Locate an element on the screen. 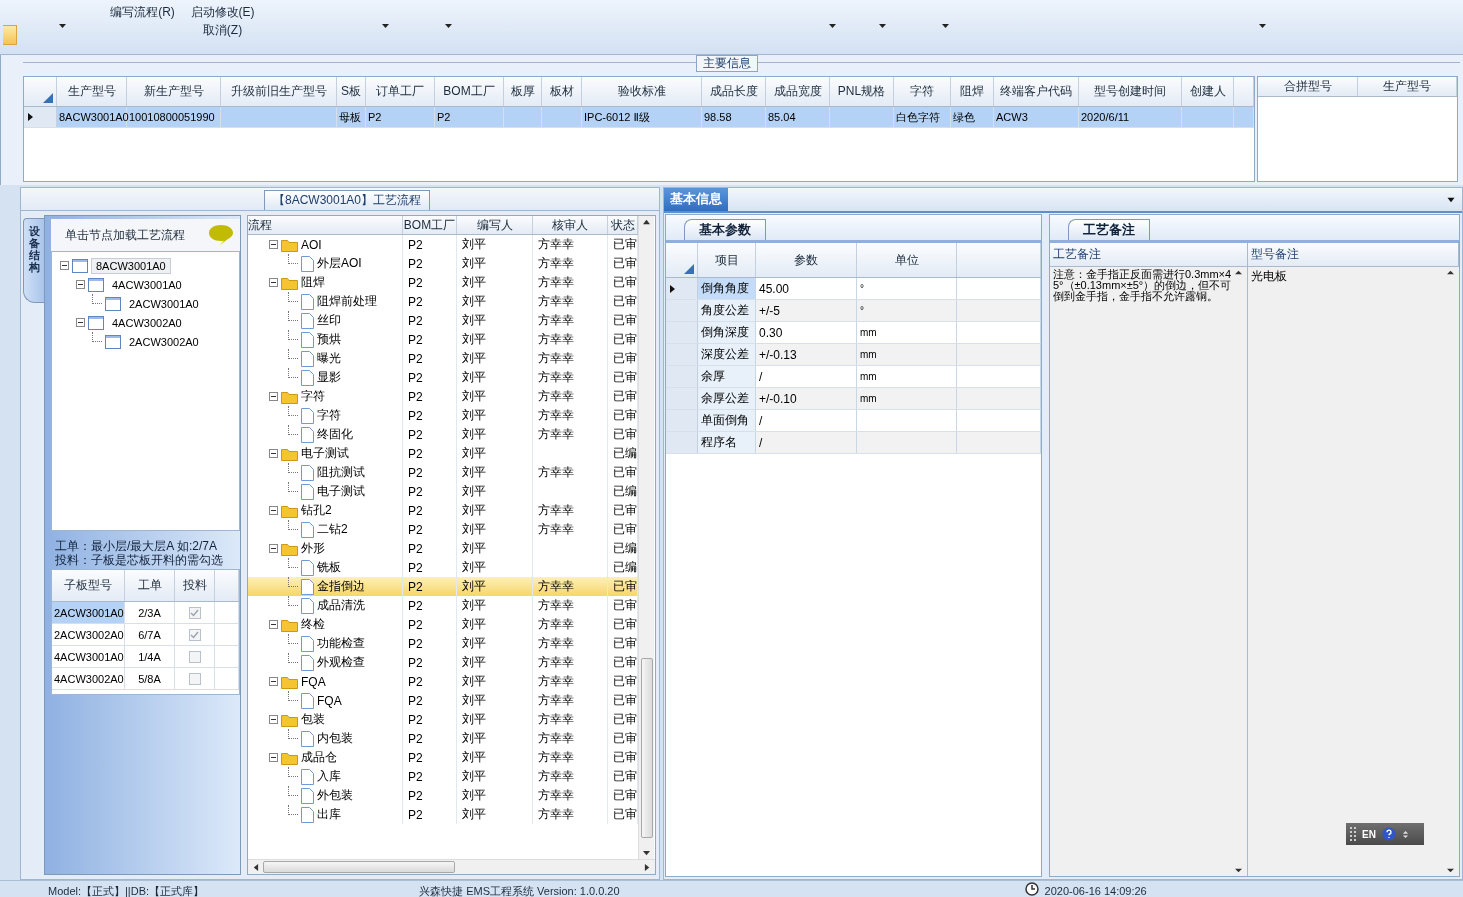 The width and height of the screenshot is (1463, 897). column-header: 订单工厂 is located at coordinates (400, 91).